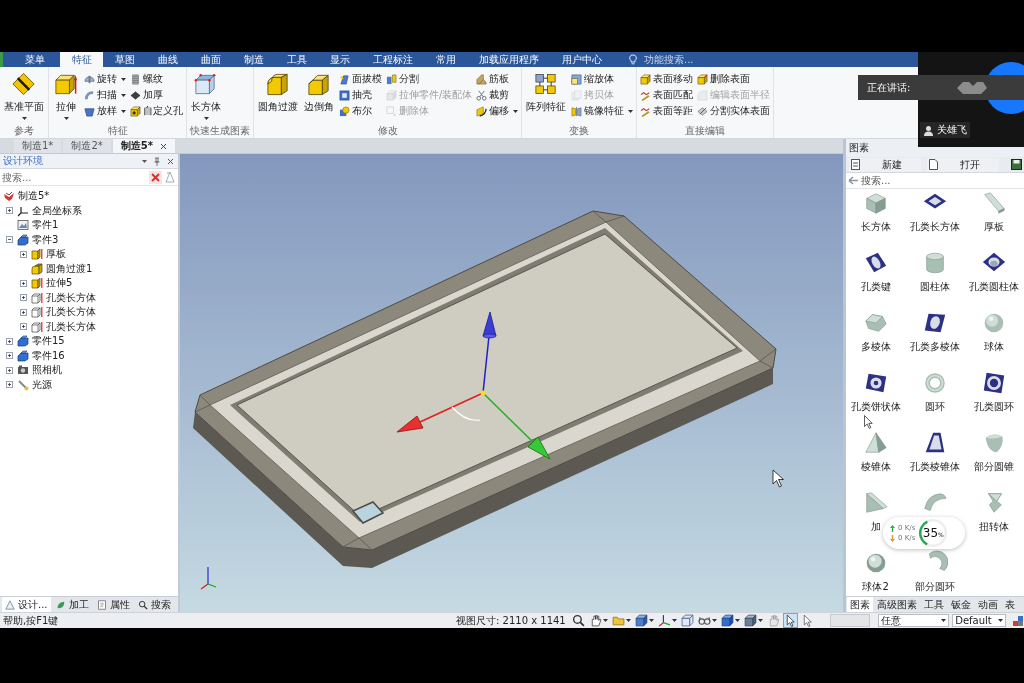 The image size is (1024, 683). What do you see at coordinates (667, 79) in the screenshot?
I see `ribbon-button: 表面移动` at bounding box center [667, 79].